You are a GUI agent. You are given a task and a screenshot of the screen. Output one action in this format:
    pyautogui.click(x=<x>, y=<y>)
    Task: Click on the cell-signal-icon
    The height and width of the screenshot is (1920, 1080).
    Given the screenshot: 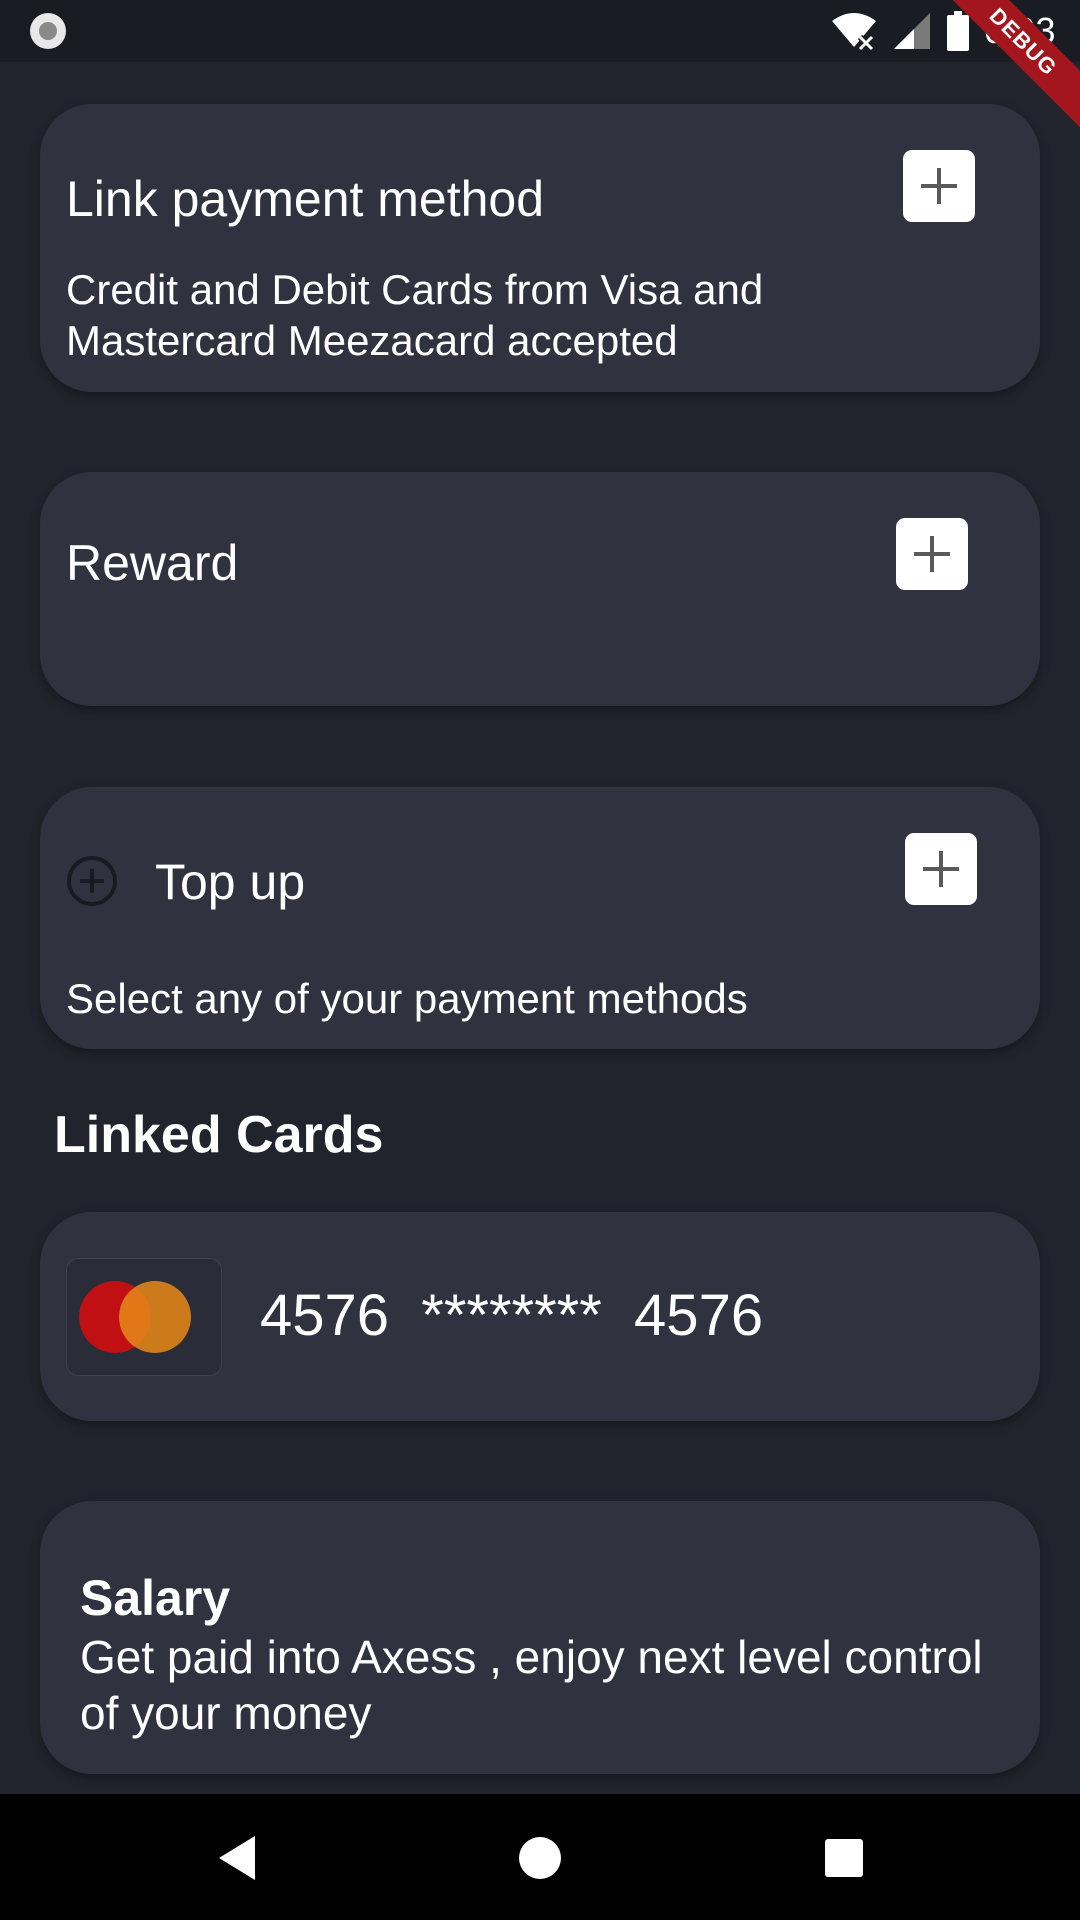 What is the action you would take?
    pyautogui.click(x=911, y=31)
    